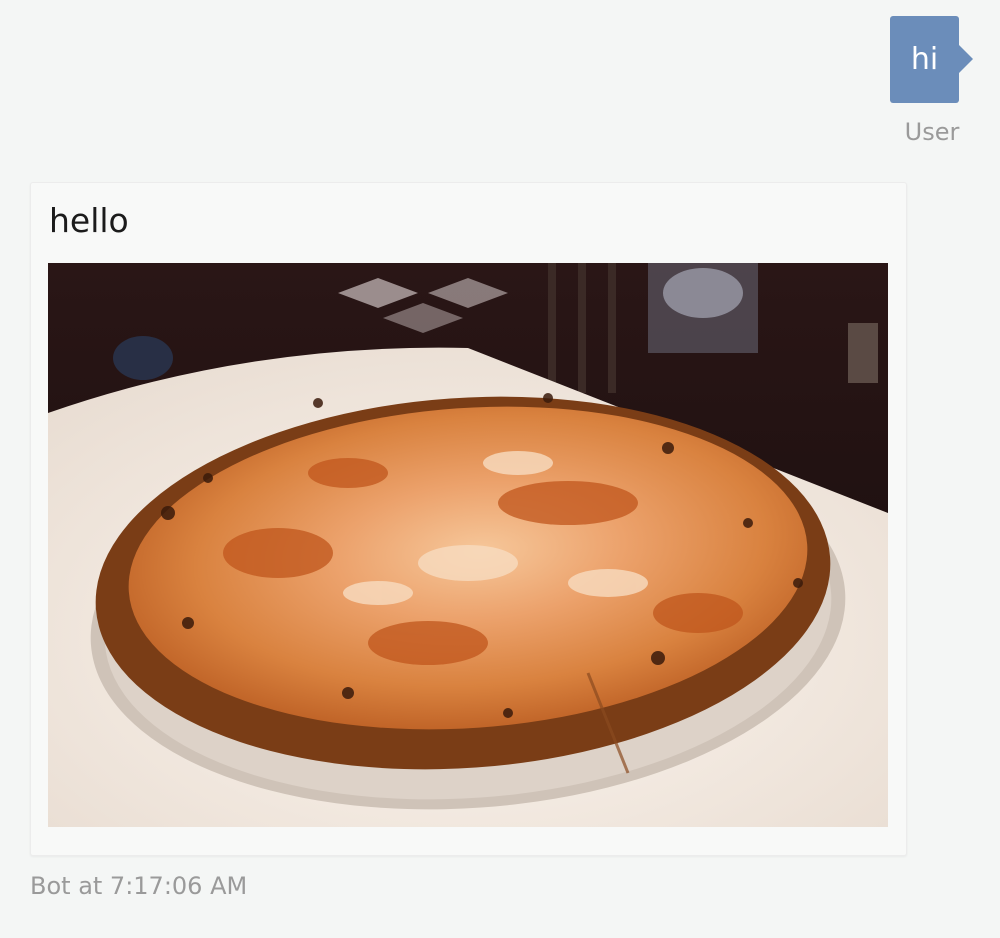  Describe the element at coordinates (139, 886) in the screenshot. I see `bot-message-timestamp: Bot at 7:17:06 AM` at that location.